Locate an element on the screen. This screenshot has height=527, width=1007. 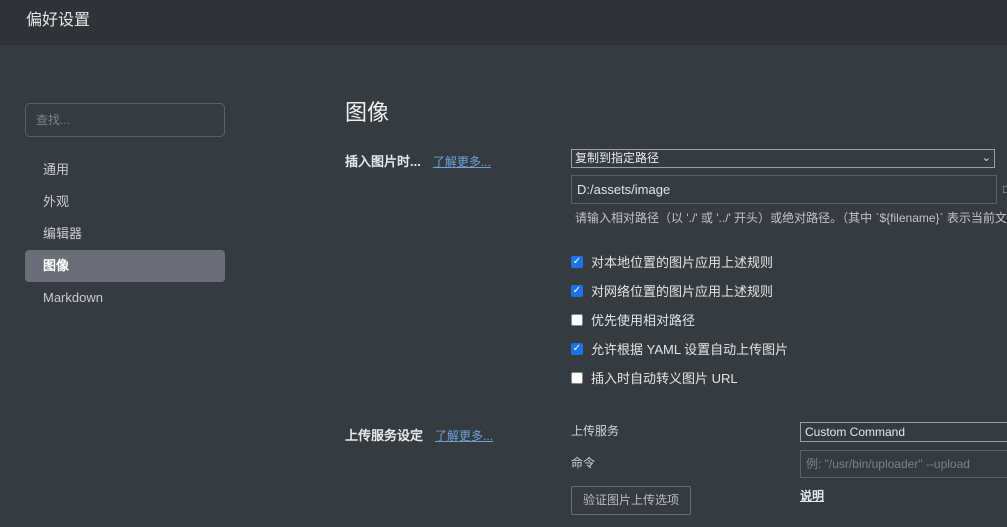
upload-service-select: Custom Command is located at coordinates (903, 432).